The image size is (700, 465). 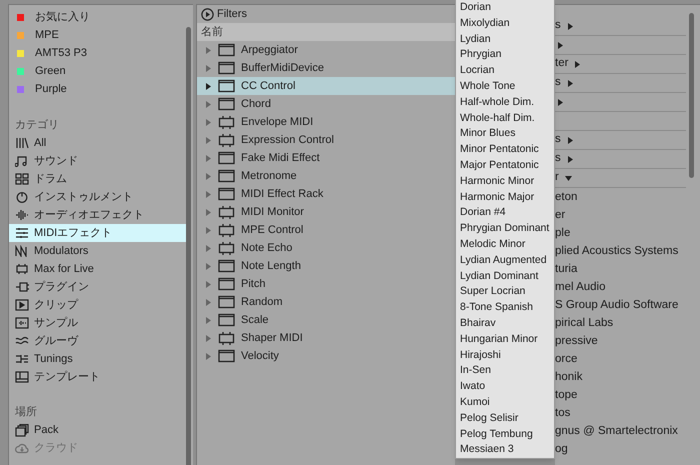 What do you see at coordinates (507, 434) in the screenshot?
I see `menu-item: Pelog Tembung` at bounding box center [507, 434].